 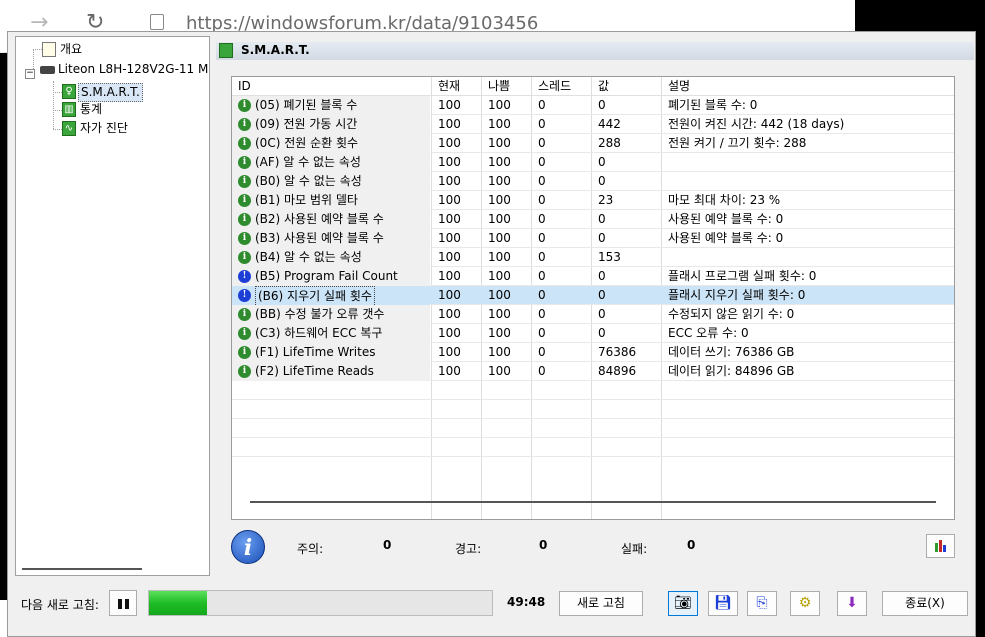 I want to click on copy-button: ⎘, so click(x=762, y=603).